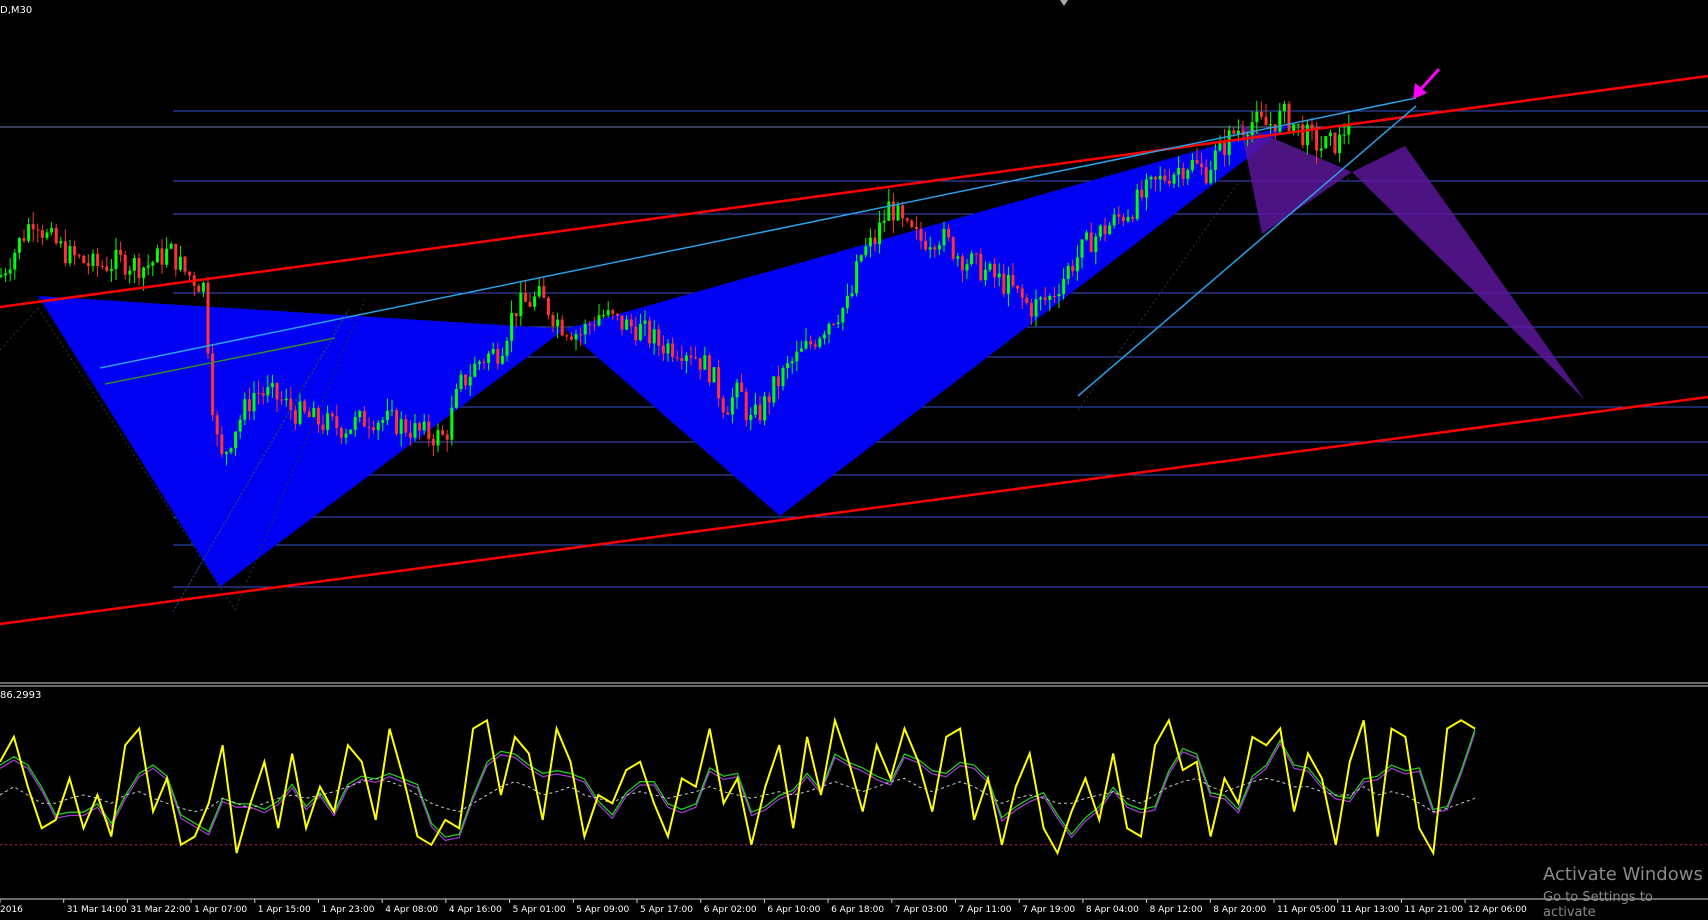  Describe the element at coordinates (16, 10) in the screenshot. I see `symbol-label: D,M30` at that location.